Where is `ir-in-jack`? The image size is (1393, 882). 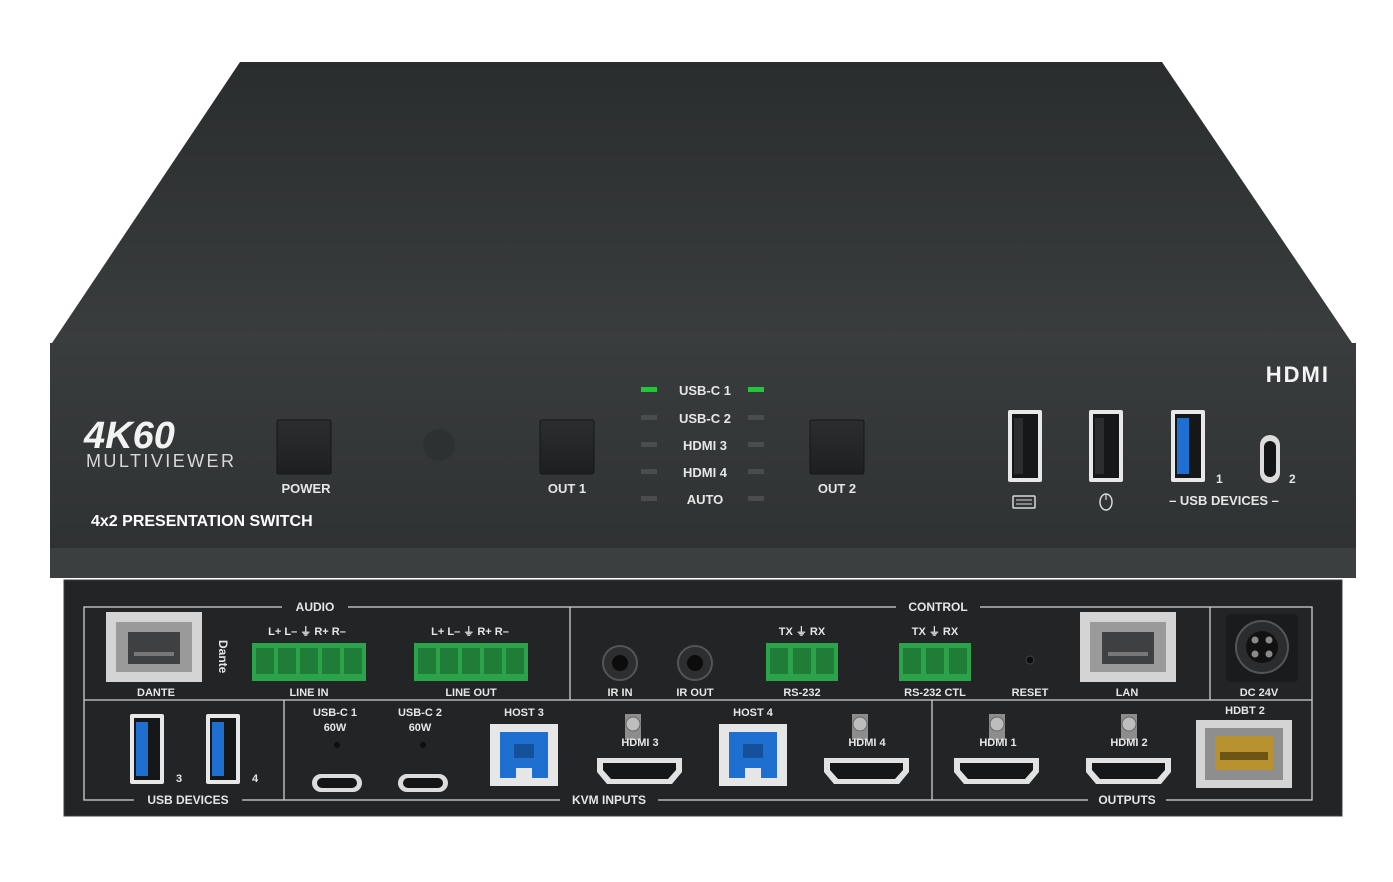
ir-in-jack is located at coordinates (620, 663).